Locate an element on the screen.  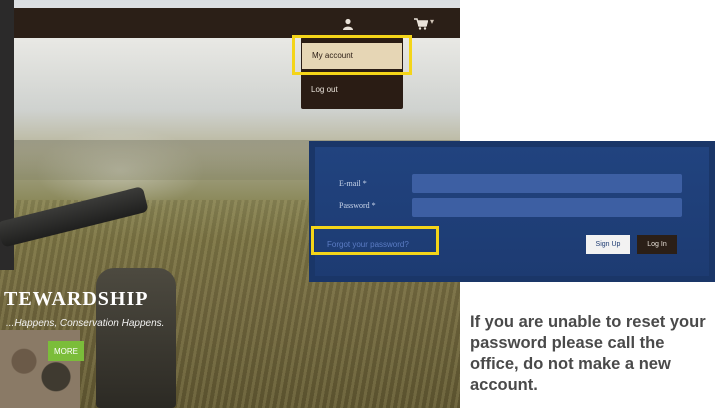
log-in-button: Log In is located at coordinates (657, 244).